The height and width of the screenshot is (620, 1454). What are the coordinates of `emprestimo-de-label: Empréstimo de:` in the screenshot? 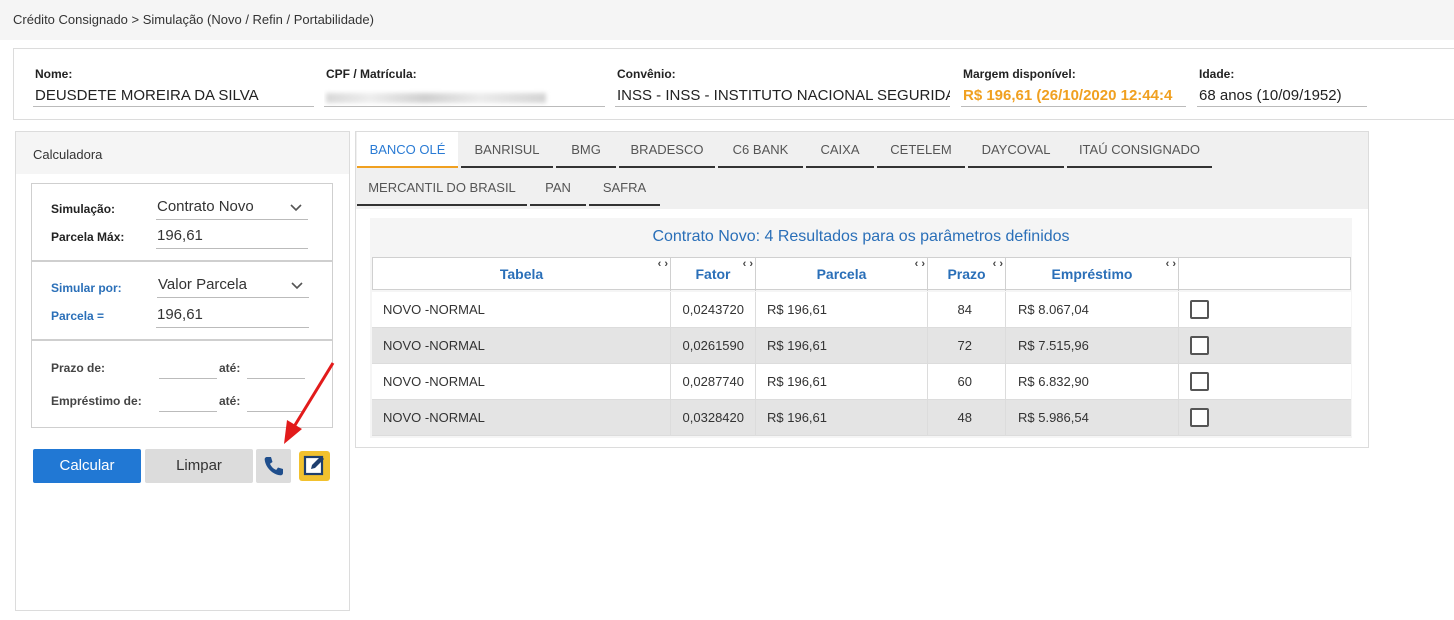 It's located at (96, 401).